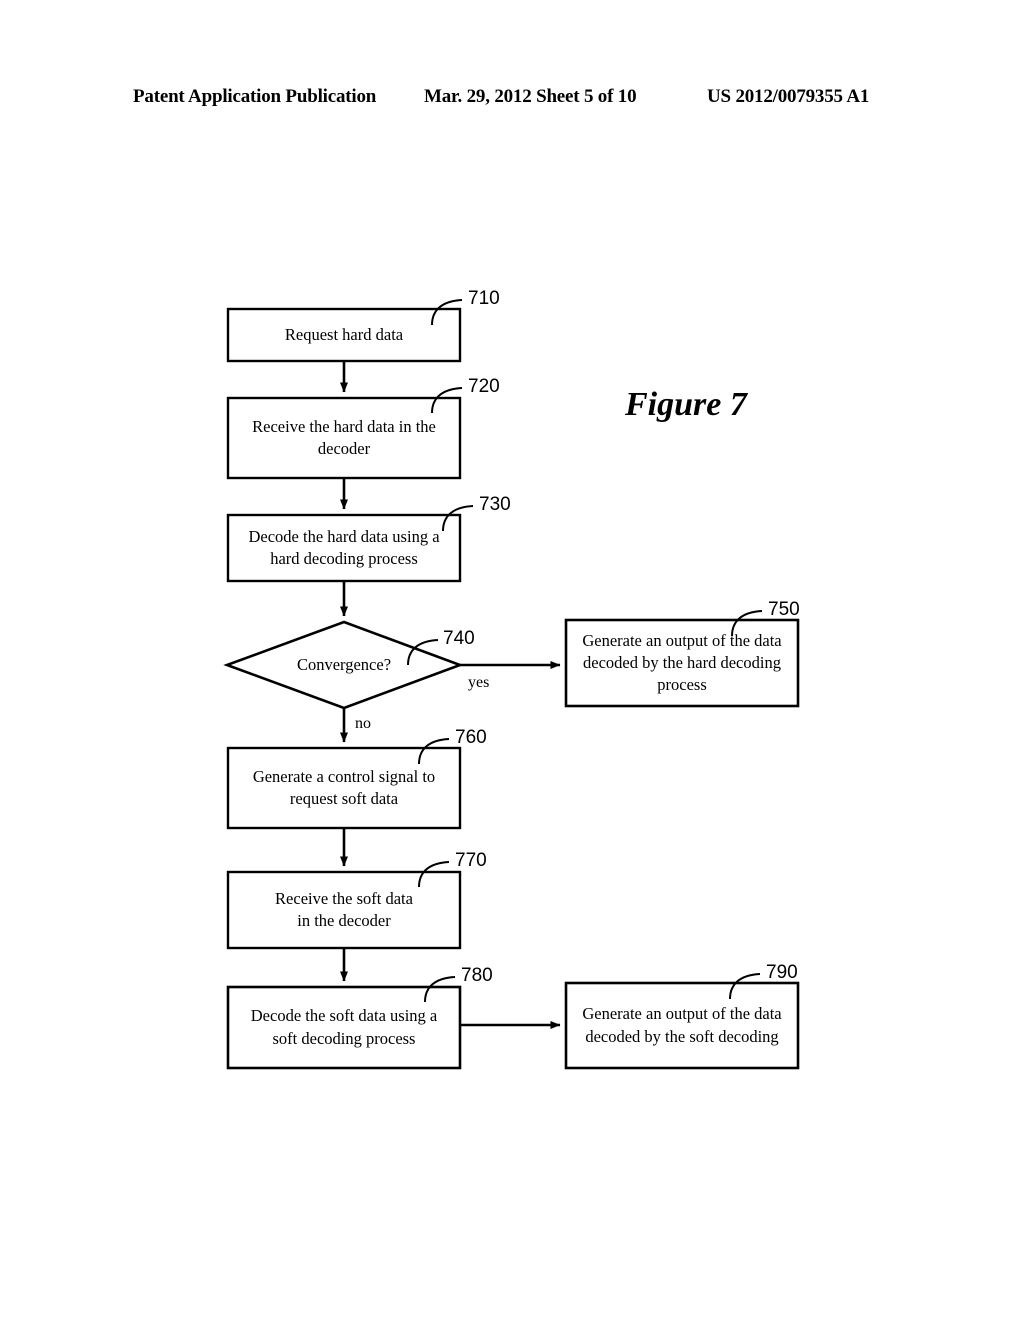 This screenshot has width=1024, height=1320. I want to click on node-label-730-line-2: hard decoding process, so click(344, 558).